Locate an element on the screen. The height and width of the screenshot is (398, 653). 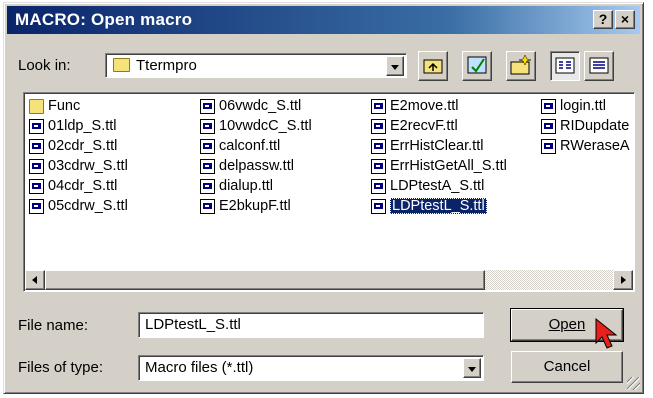
file-item: RIDupdate is located at coordinates (585, 126).